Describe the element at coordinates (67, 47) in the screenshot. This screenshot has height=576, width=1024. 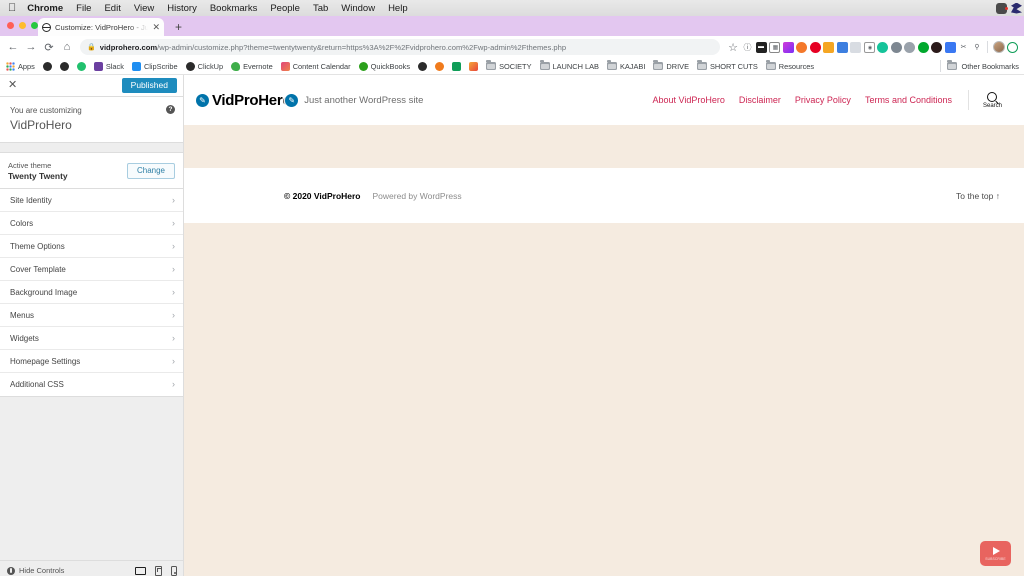
I see `home-button: ⌂` at that location.